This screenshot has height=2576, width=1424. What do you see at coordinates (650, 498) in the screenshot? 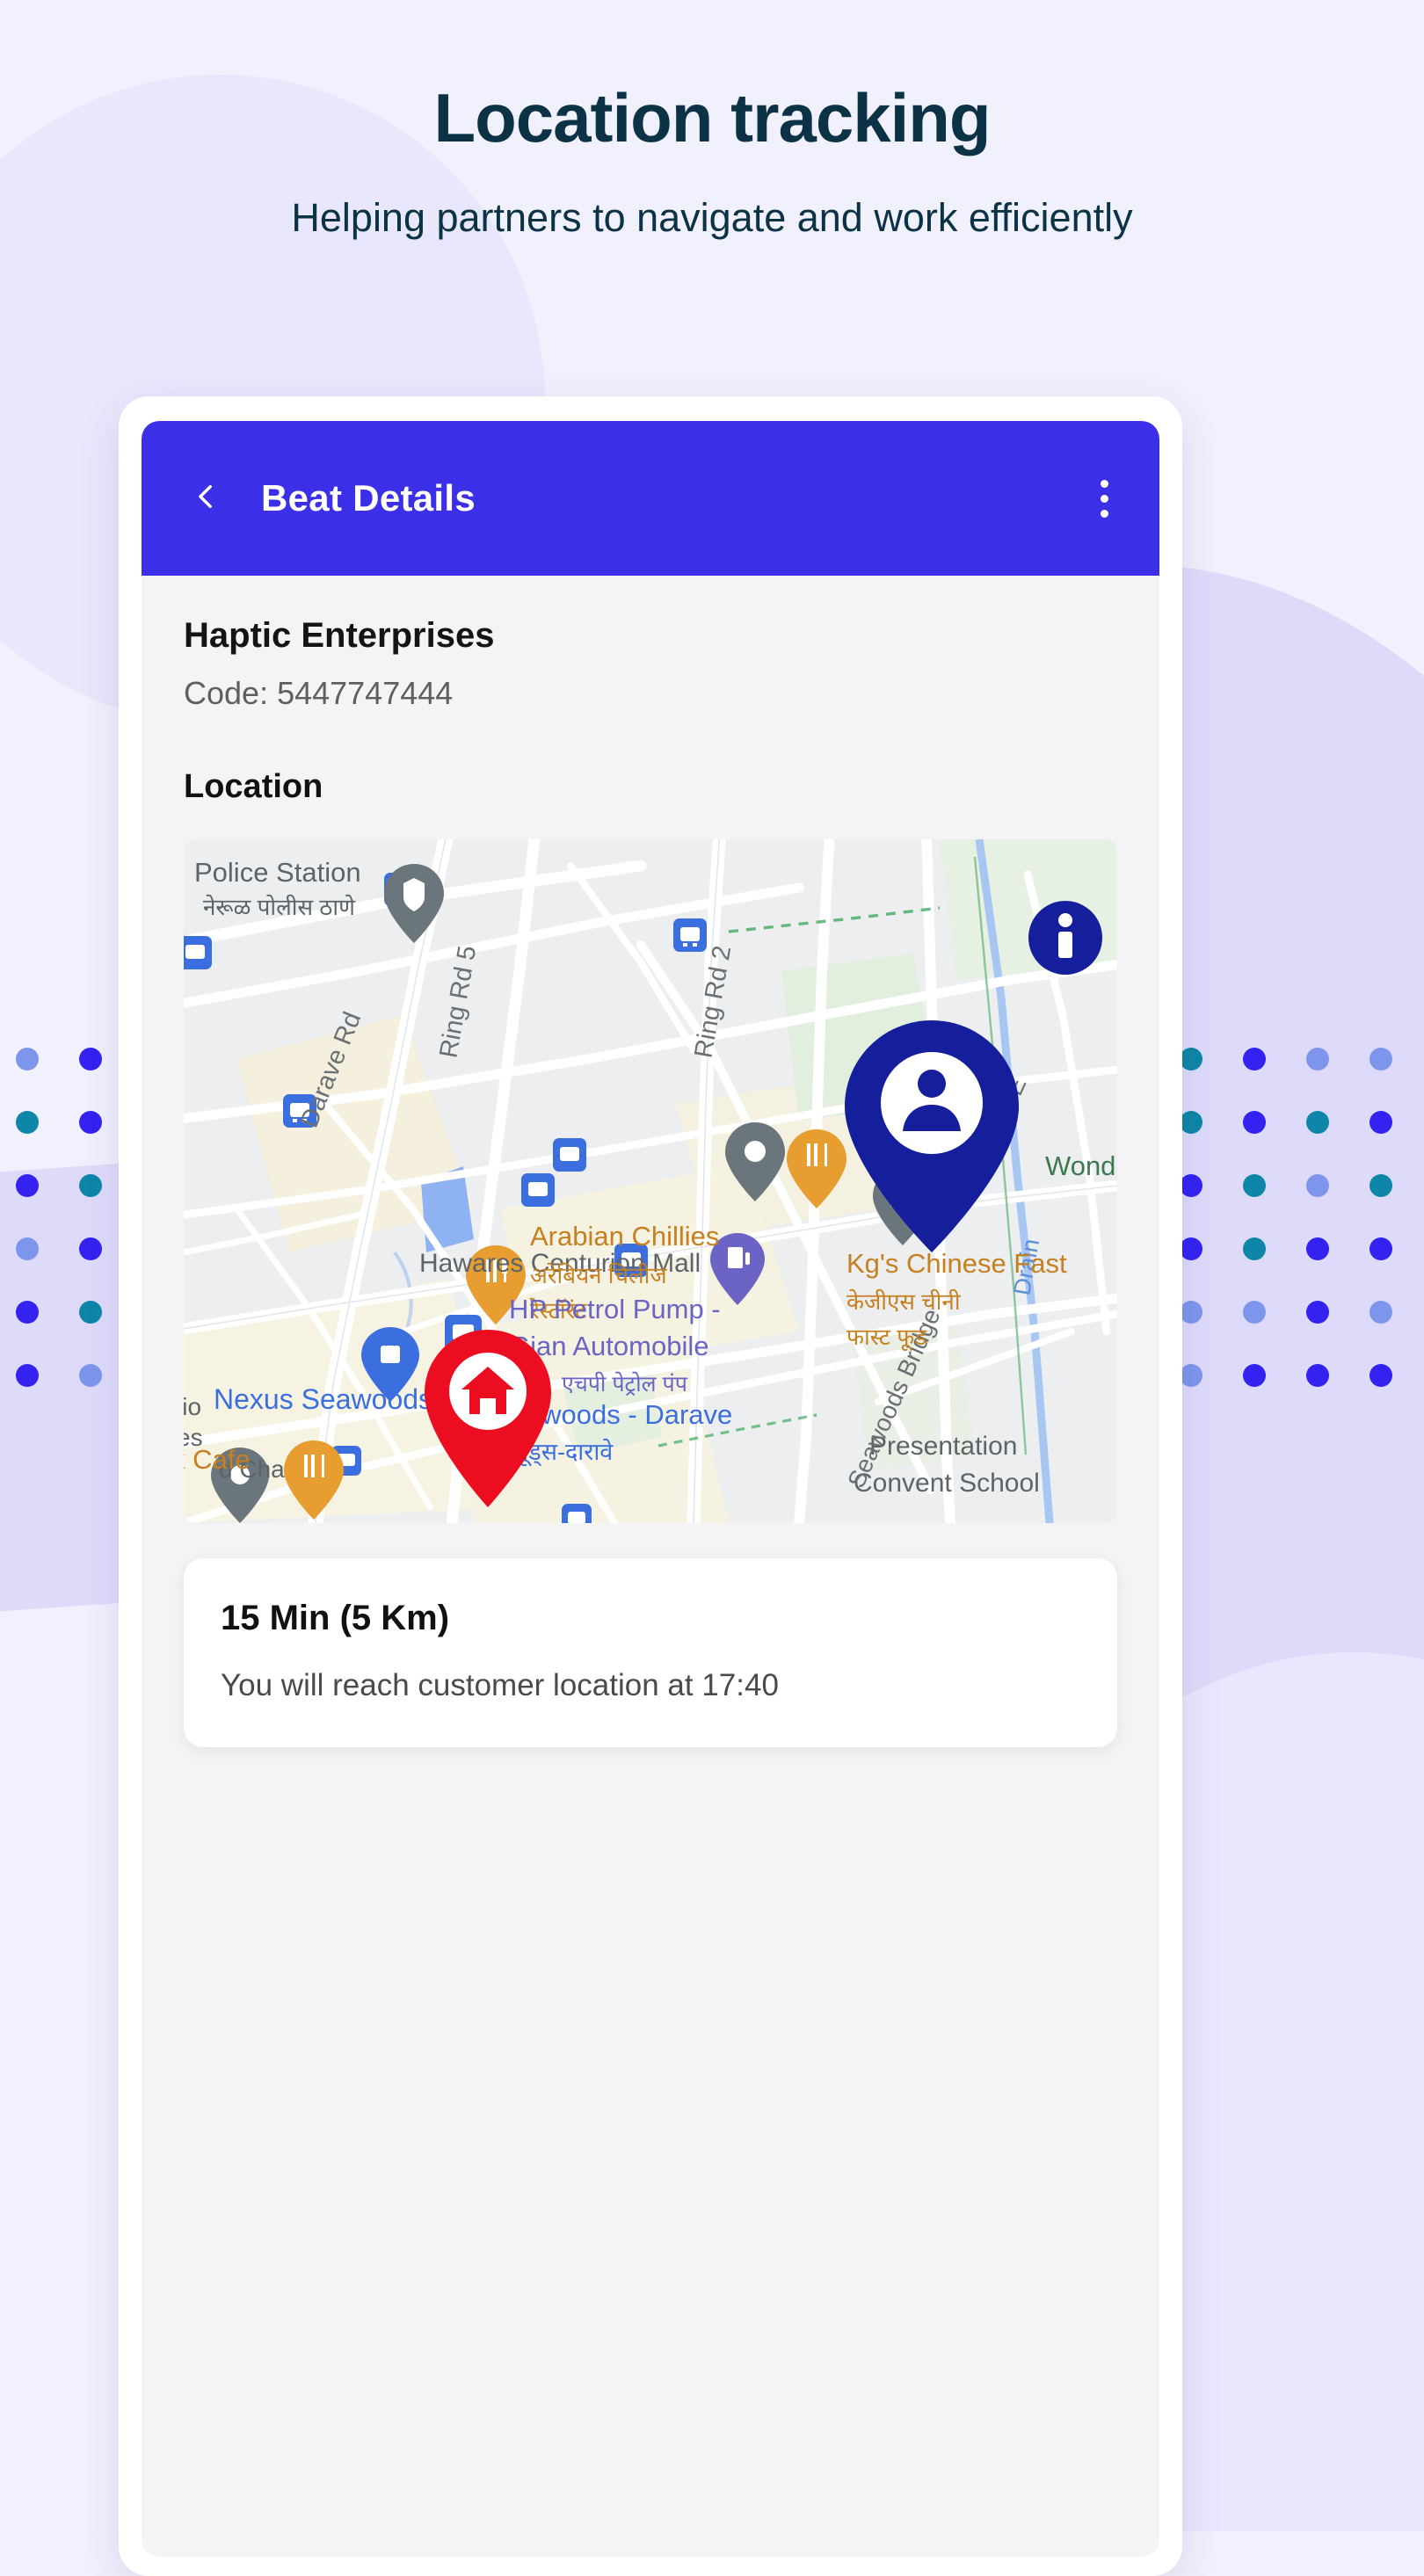
I see `app-bar: Beat Details` at bounding box center [650, 498].